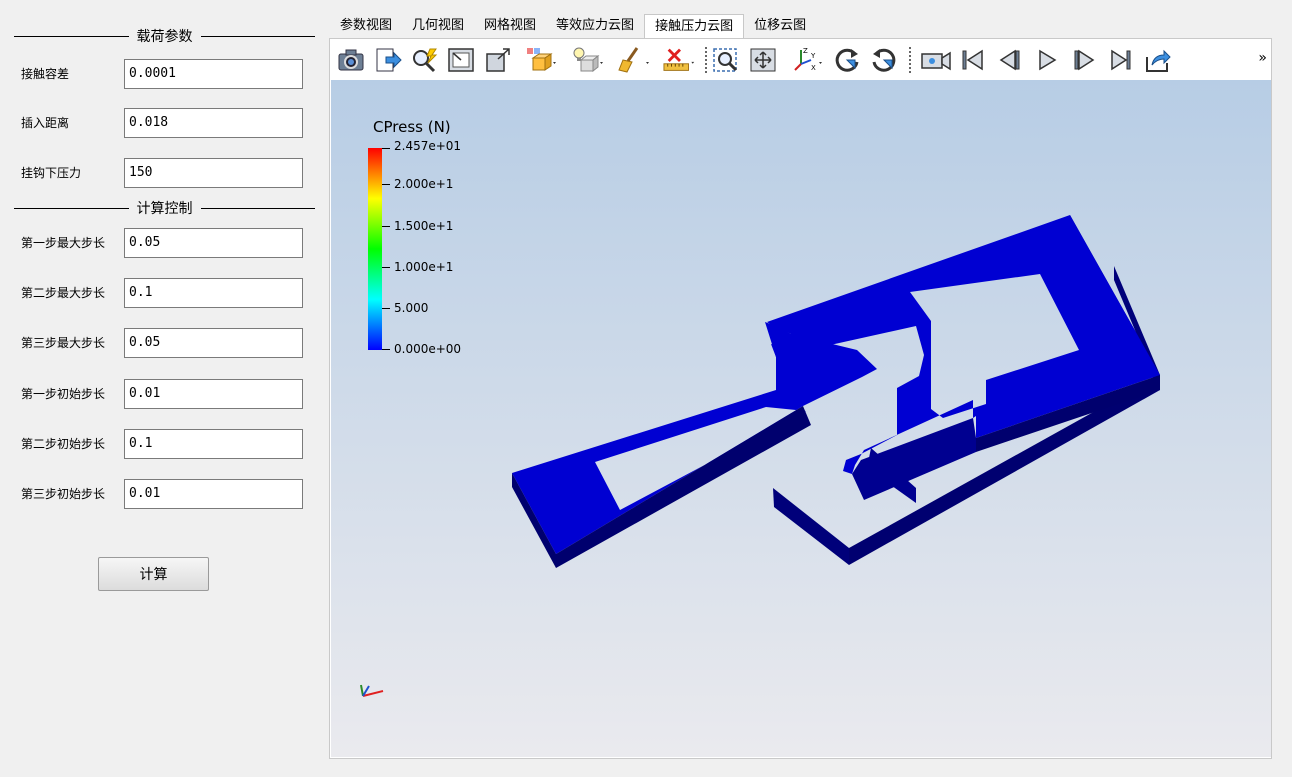 This screenshot has height=777, width=1292. I want to click on insert-distance-input: 0.018, so click(213, 123).